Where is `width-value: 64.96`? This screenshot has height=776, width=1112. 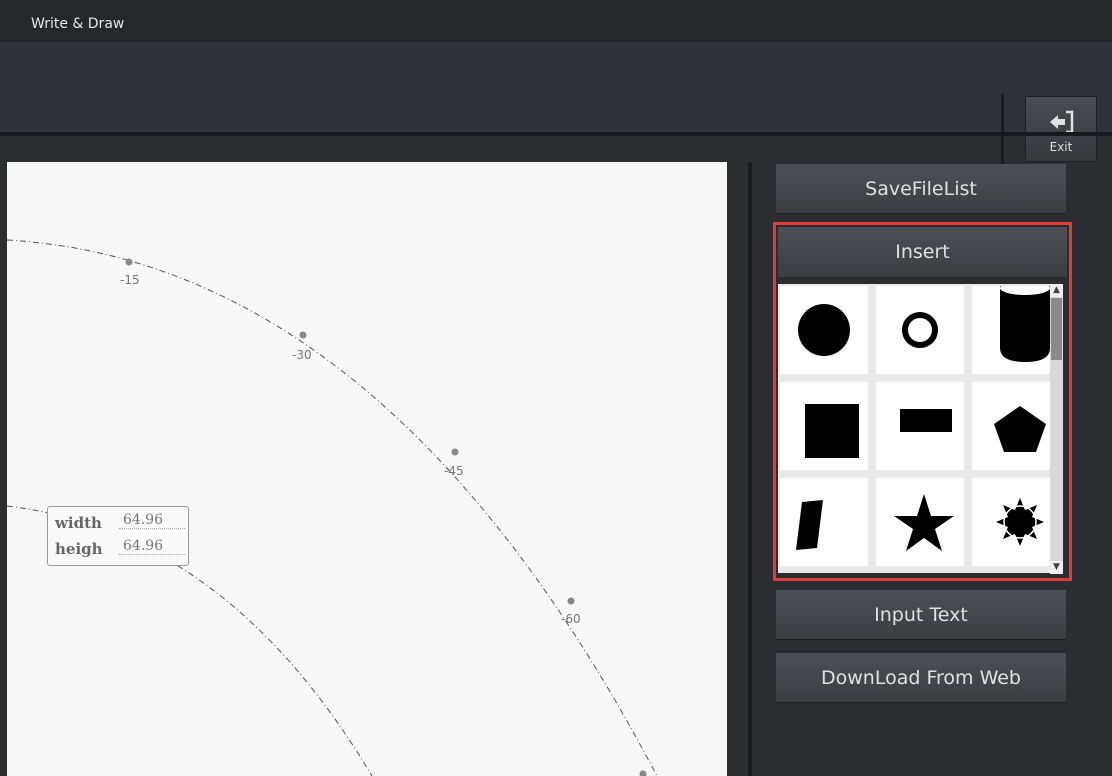
width-value: 64.96 is located at coordinates (152, 520).